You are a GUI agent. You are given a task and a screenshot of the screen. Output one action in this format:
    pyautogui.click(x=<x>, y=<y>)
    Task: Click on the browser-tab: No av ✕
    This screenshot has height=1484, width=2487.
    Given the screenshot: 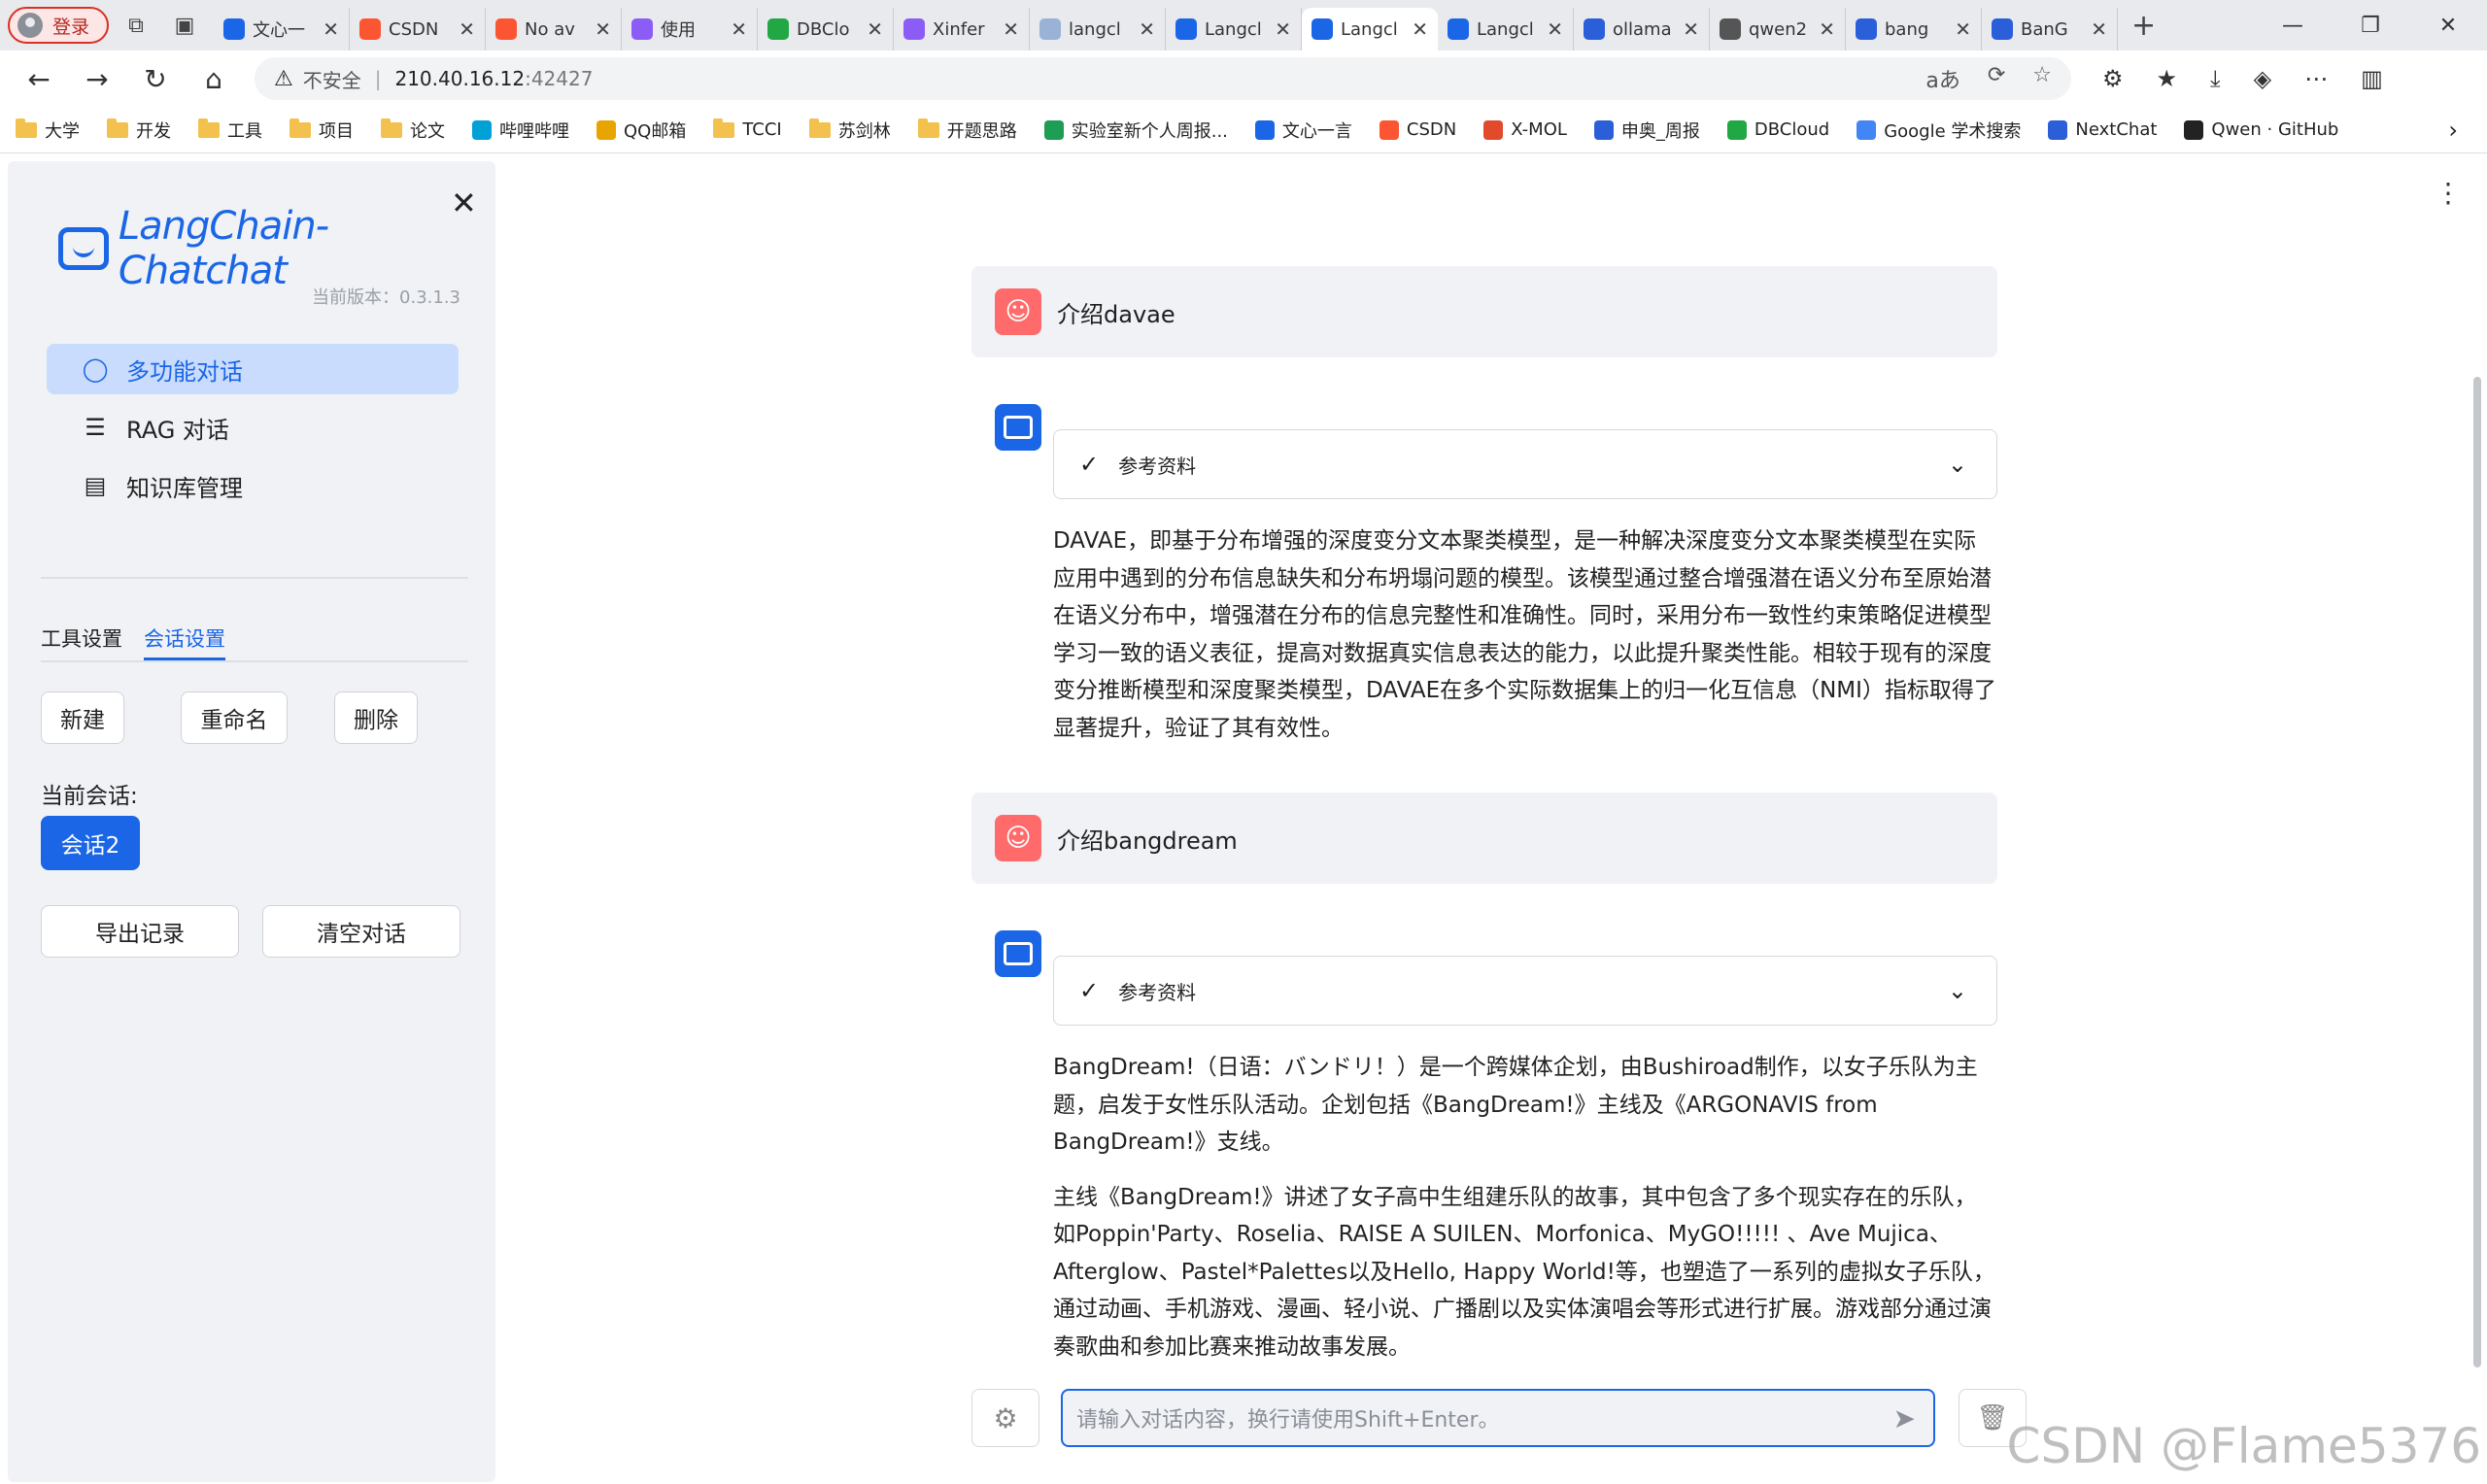 What is the action you would take?
    pyautogui.click(x=554, y=29)
    